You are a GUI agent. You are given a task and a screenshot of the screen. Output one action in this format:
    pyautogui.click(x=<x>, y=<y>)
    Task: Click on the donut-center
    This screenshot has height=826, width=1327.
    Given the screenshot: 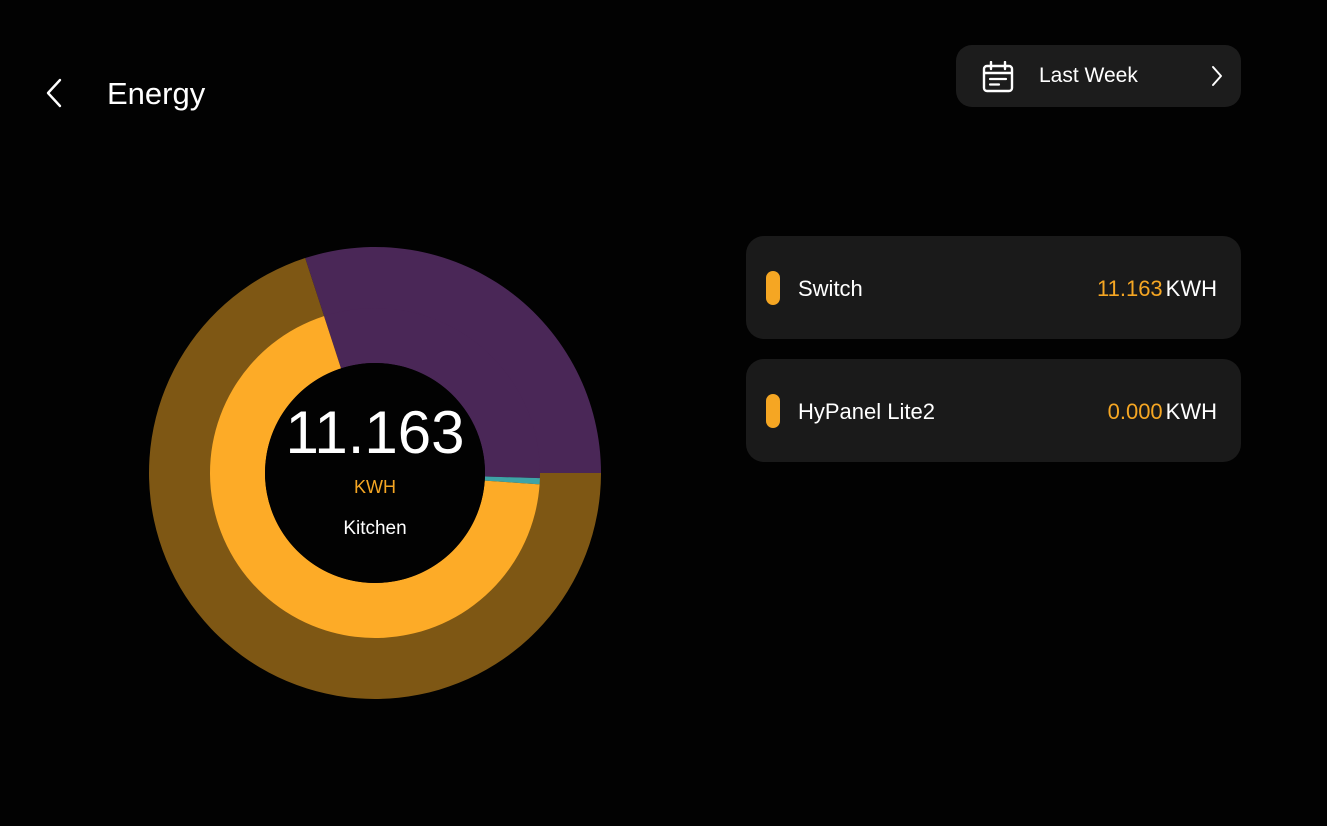 What is the action you would take?
    pyautogui.click(x=375, y=473)
    